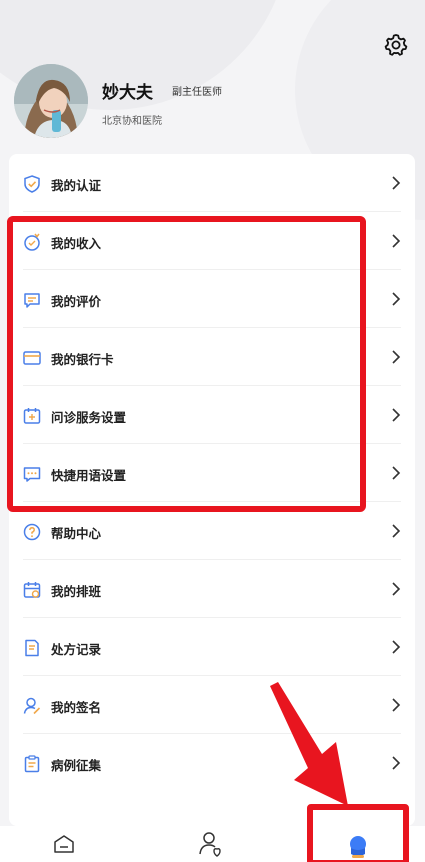 Image resolution: width=425 pixels, height=862 pixels. I want to click on tab-profile, so click(358, 845).